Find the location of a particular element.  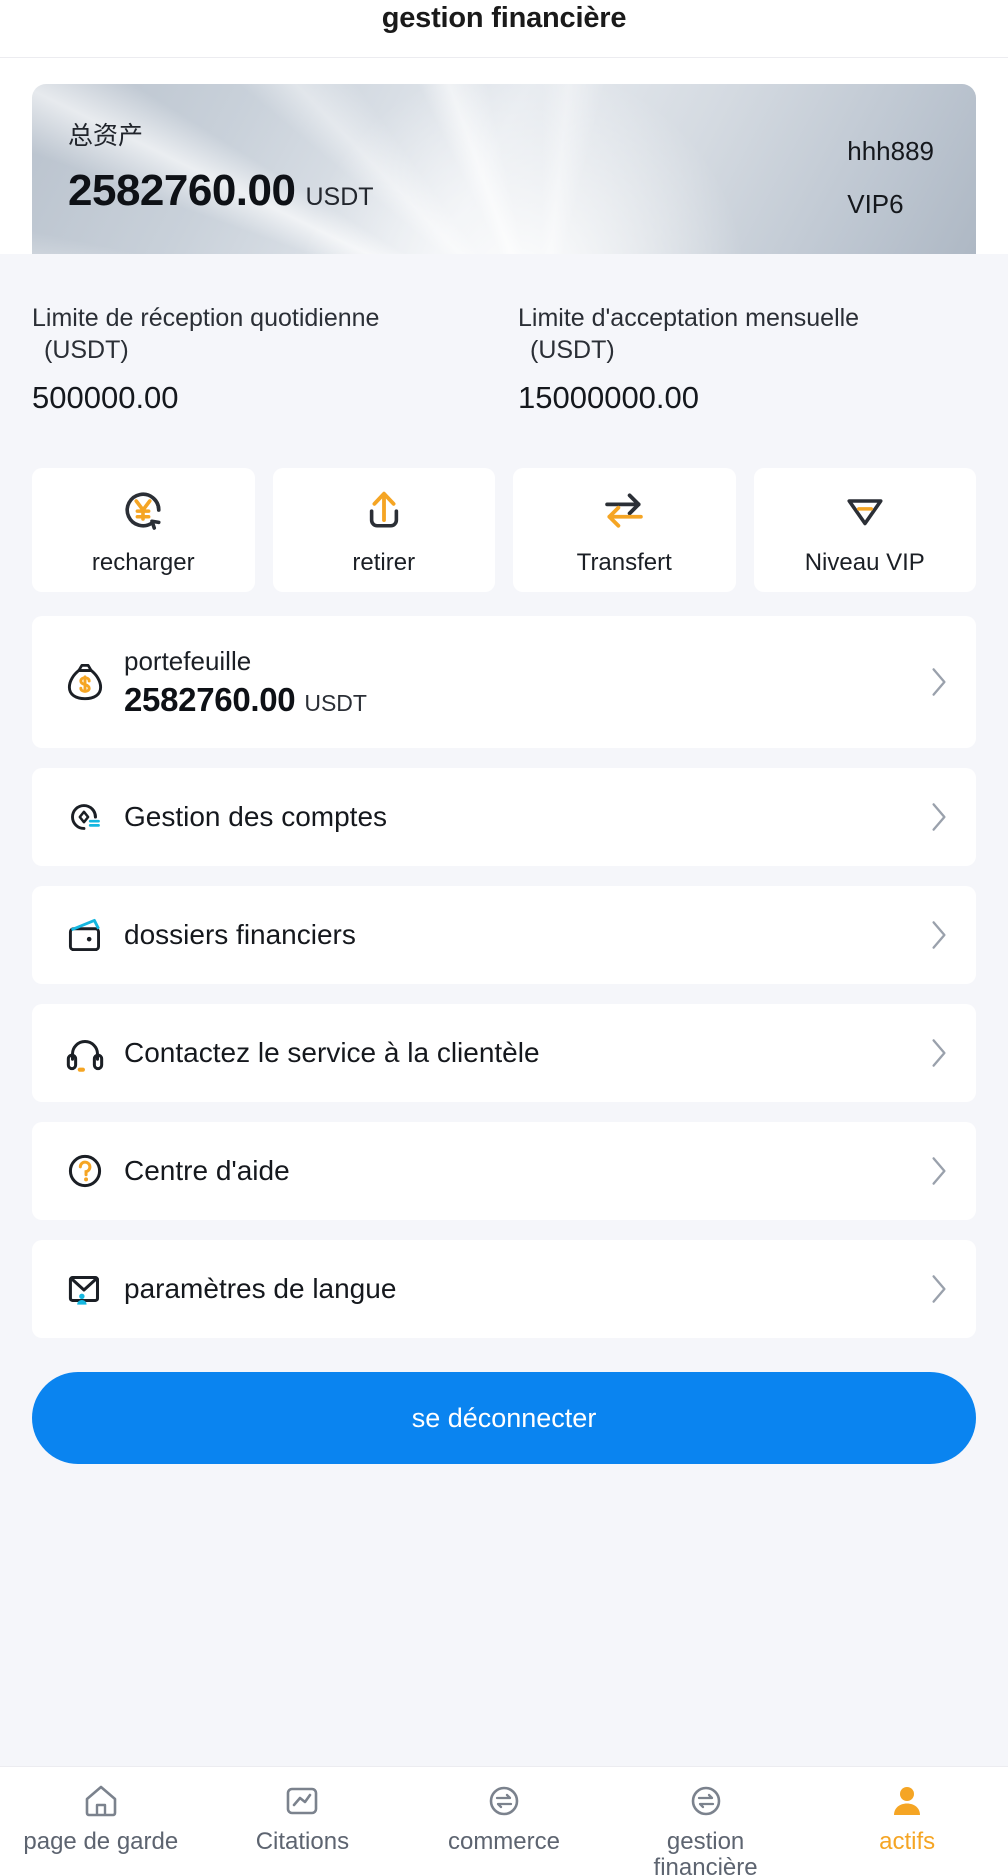

menu-item-help-center: Centre d'aide is located at coordinates (504, 1171).